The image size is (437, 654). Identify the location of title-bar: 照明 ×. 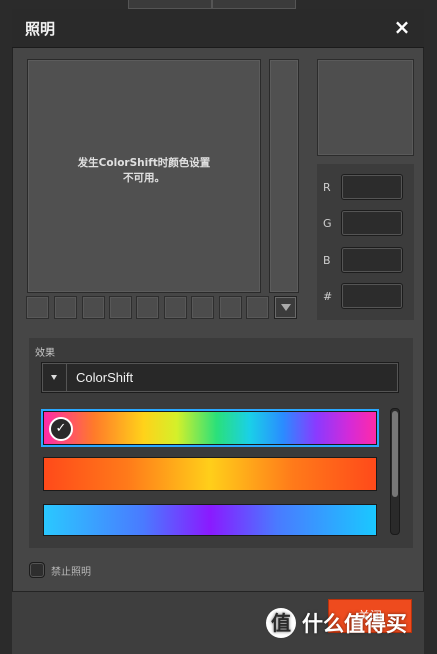
(218, 28).